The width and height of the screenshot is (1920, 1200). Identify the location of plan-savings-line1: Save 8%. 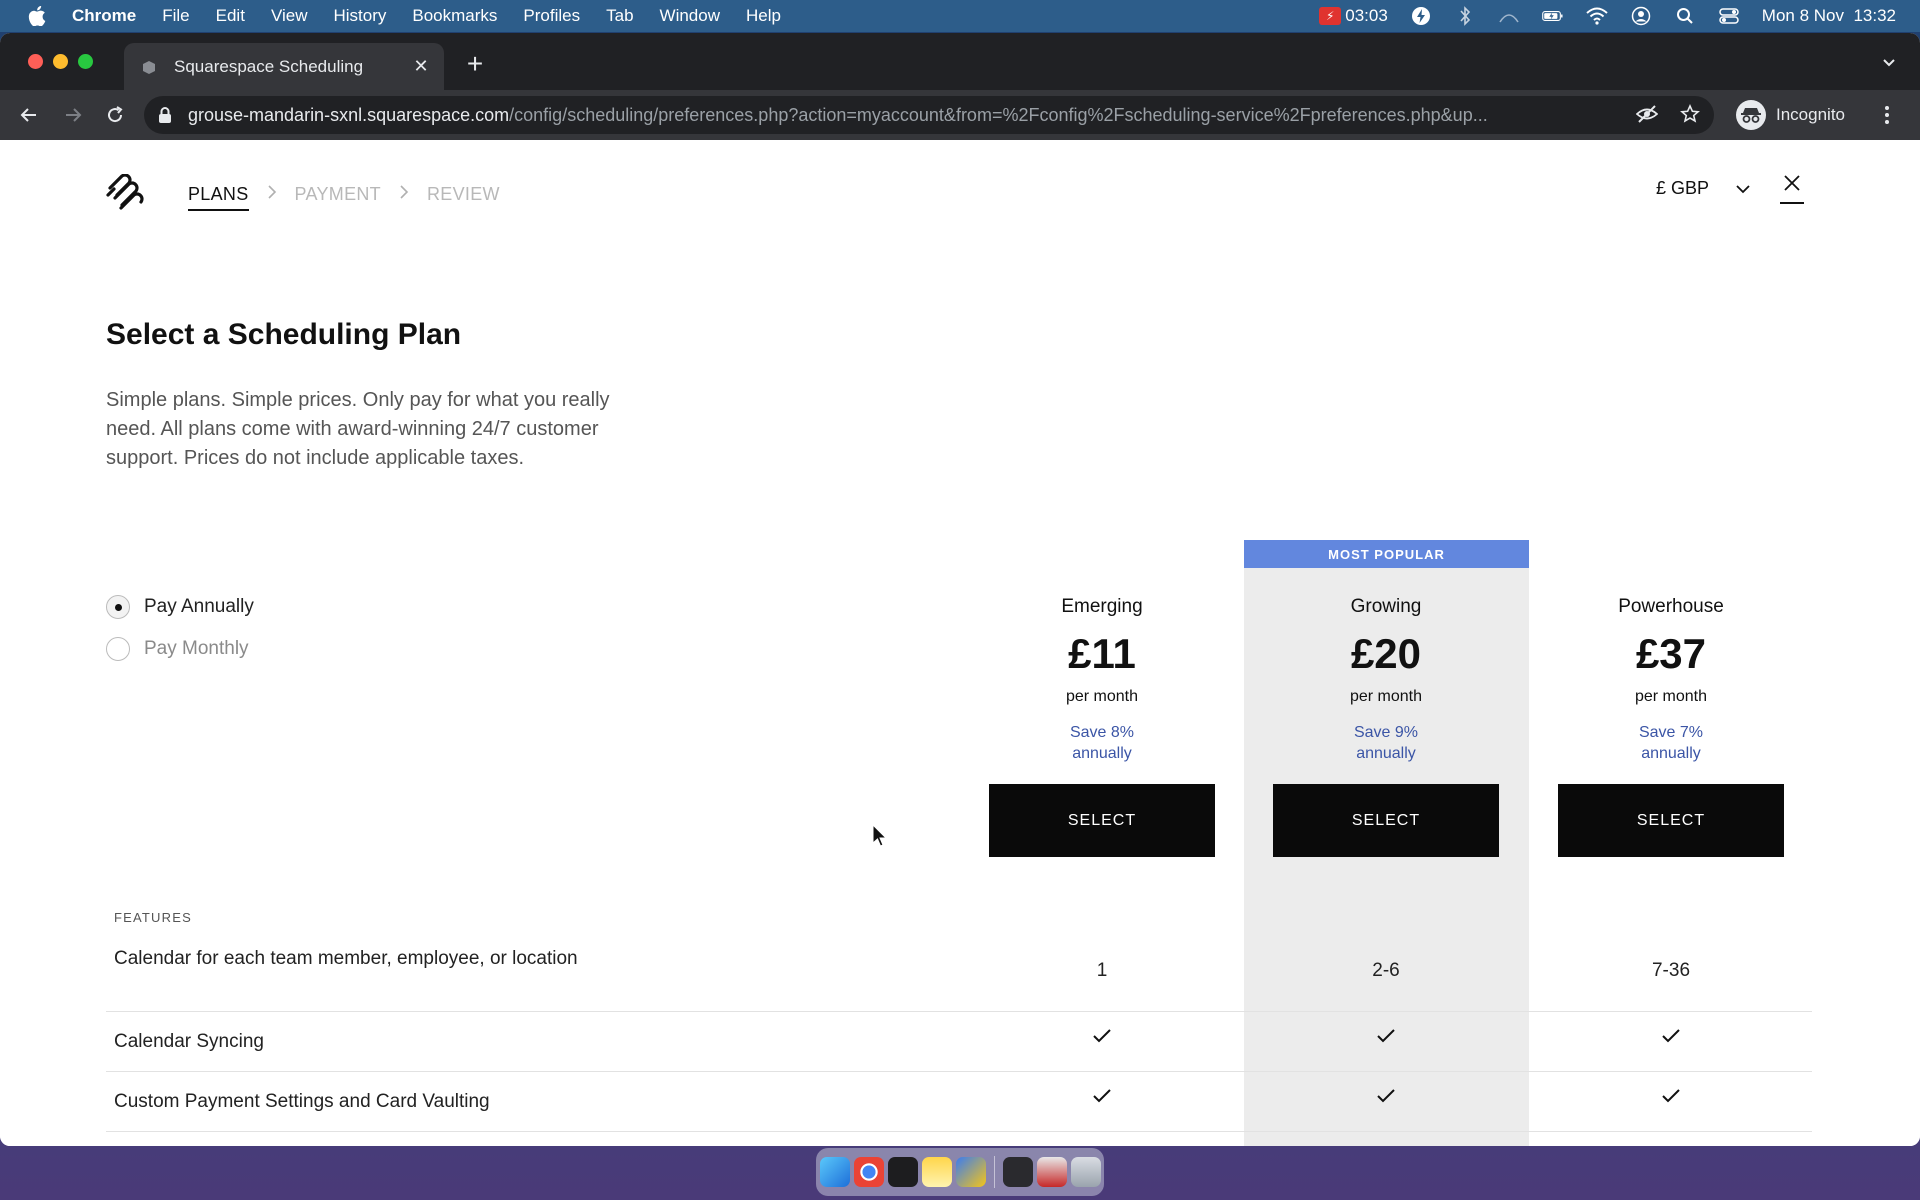
(1102, 732).